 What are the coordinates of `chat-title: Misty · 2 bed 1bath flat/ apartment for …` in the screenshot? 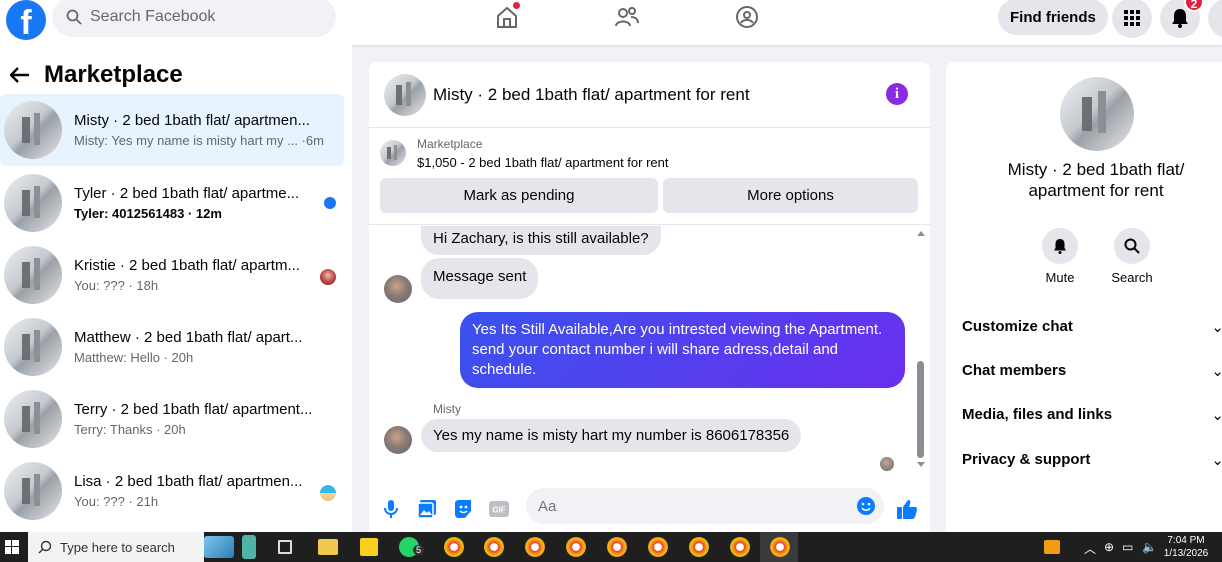 It's located at (591, 95).